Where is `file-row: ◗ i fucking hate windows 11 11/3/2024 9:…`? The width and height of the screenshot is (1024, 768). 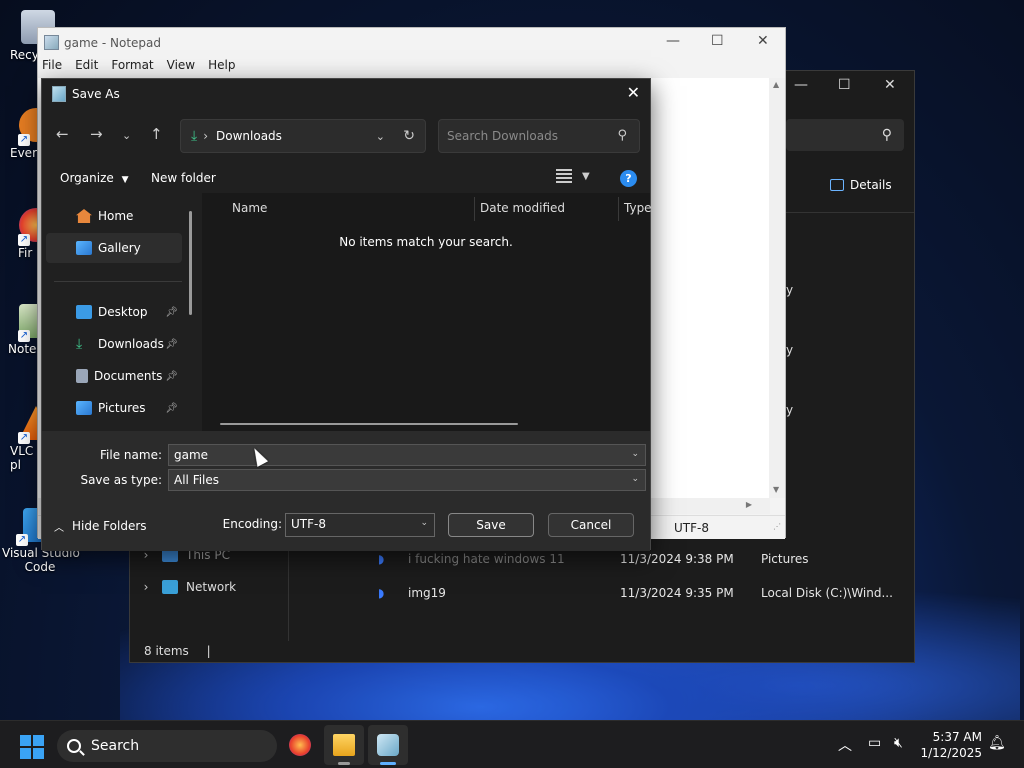
file-row: ◗ i fucking hate windows 11 11/3/2024 9:… is located at coordinates (639, 559).